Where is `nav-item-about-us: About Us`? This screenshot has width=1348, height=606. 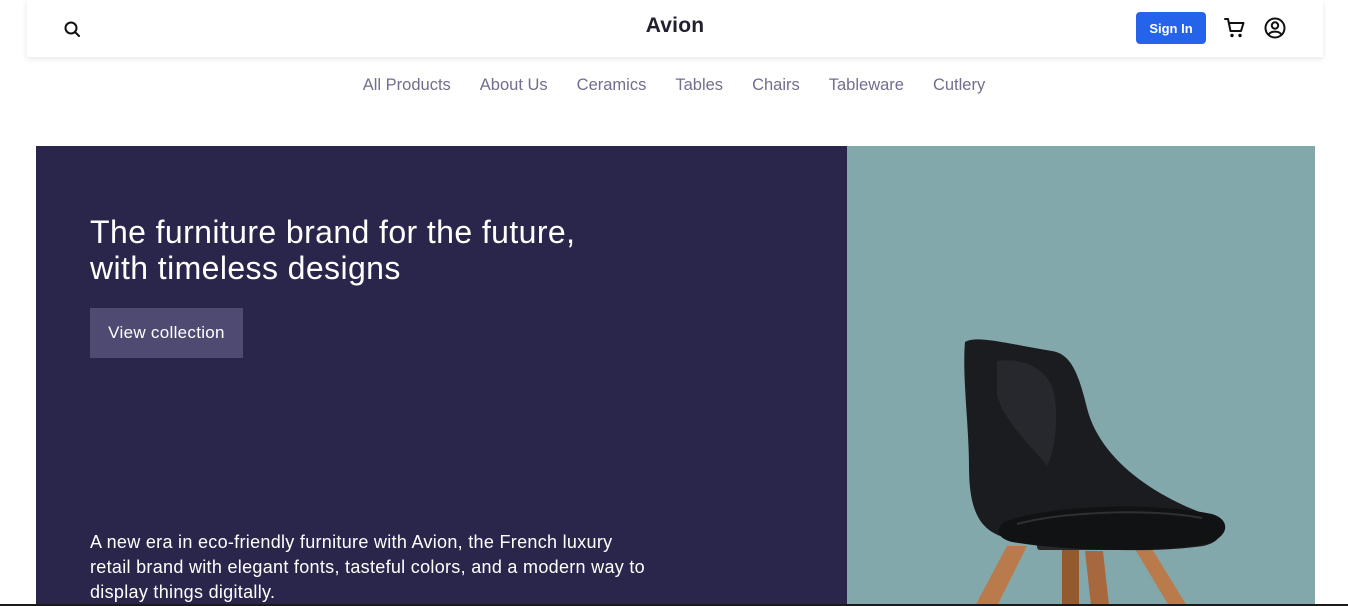 nav-item-about-us: About Us is located at coordinates (514, 85).